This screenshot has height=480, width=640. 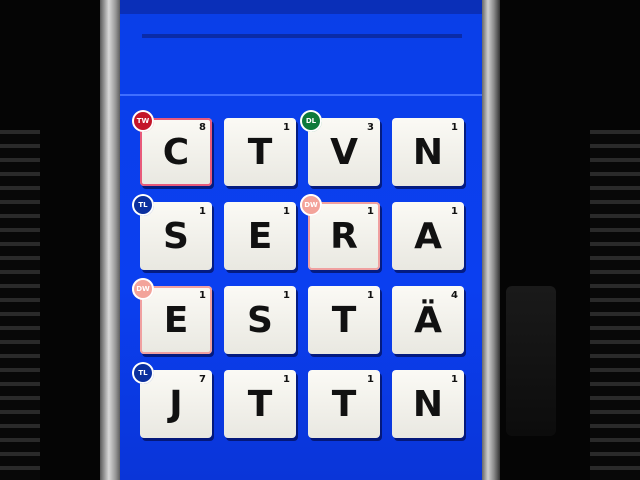 I want to click on tile-points: 4, so click(x=454, y=295).